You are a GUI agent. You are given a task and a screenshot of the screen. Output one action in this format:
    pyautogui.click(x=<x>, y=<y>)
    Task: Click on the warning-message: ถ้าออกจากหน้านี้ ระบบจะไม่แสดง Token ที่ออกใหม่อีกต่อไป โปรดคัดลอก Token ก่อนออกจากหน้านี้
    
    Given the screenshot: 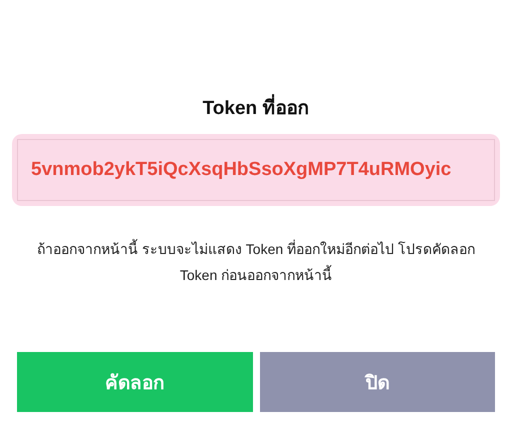 What is the action you would take?
    pyautogui.click(x=256, y=261)
    